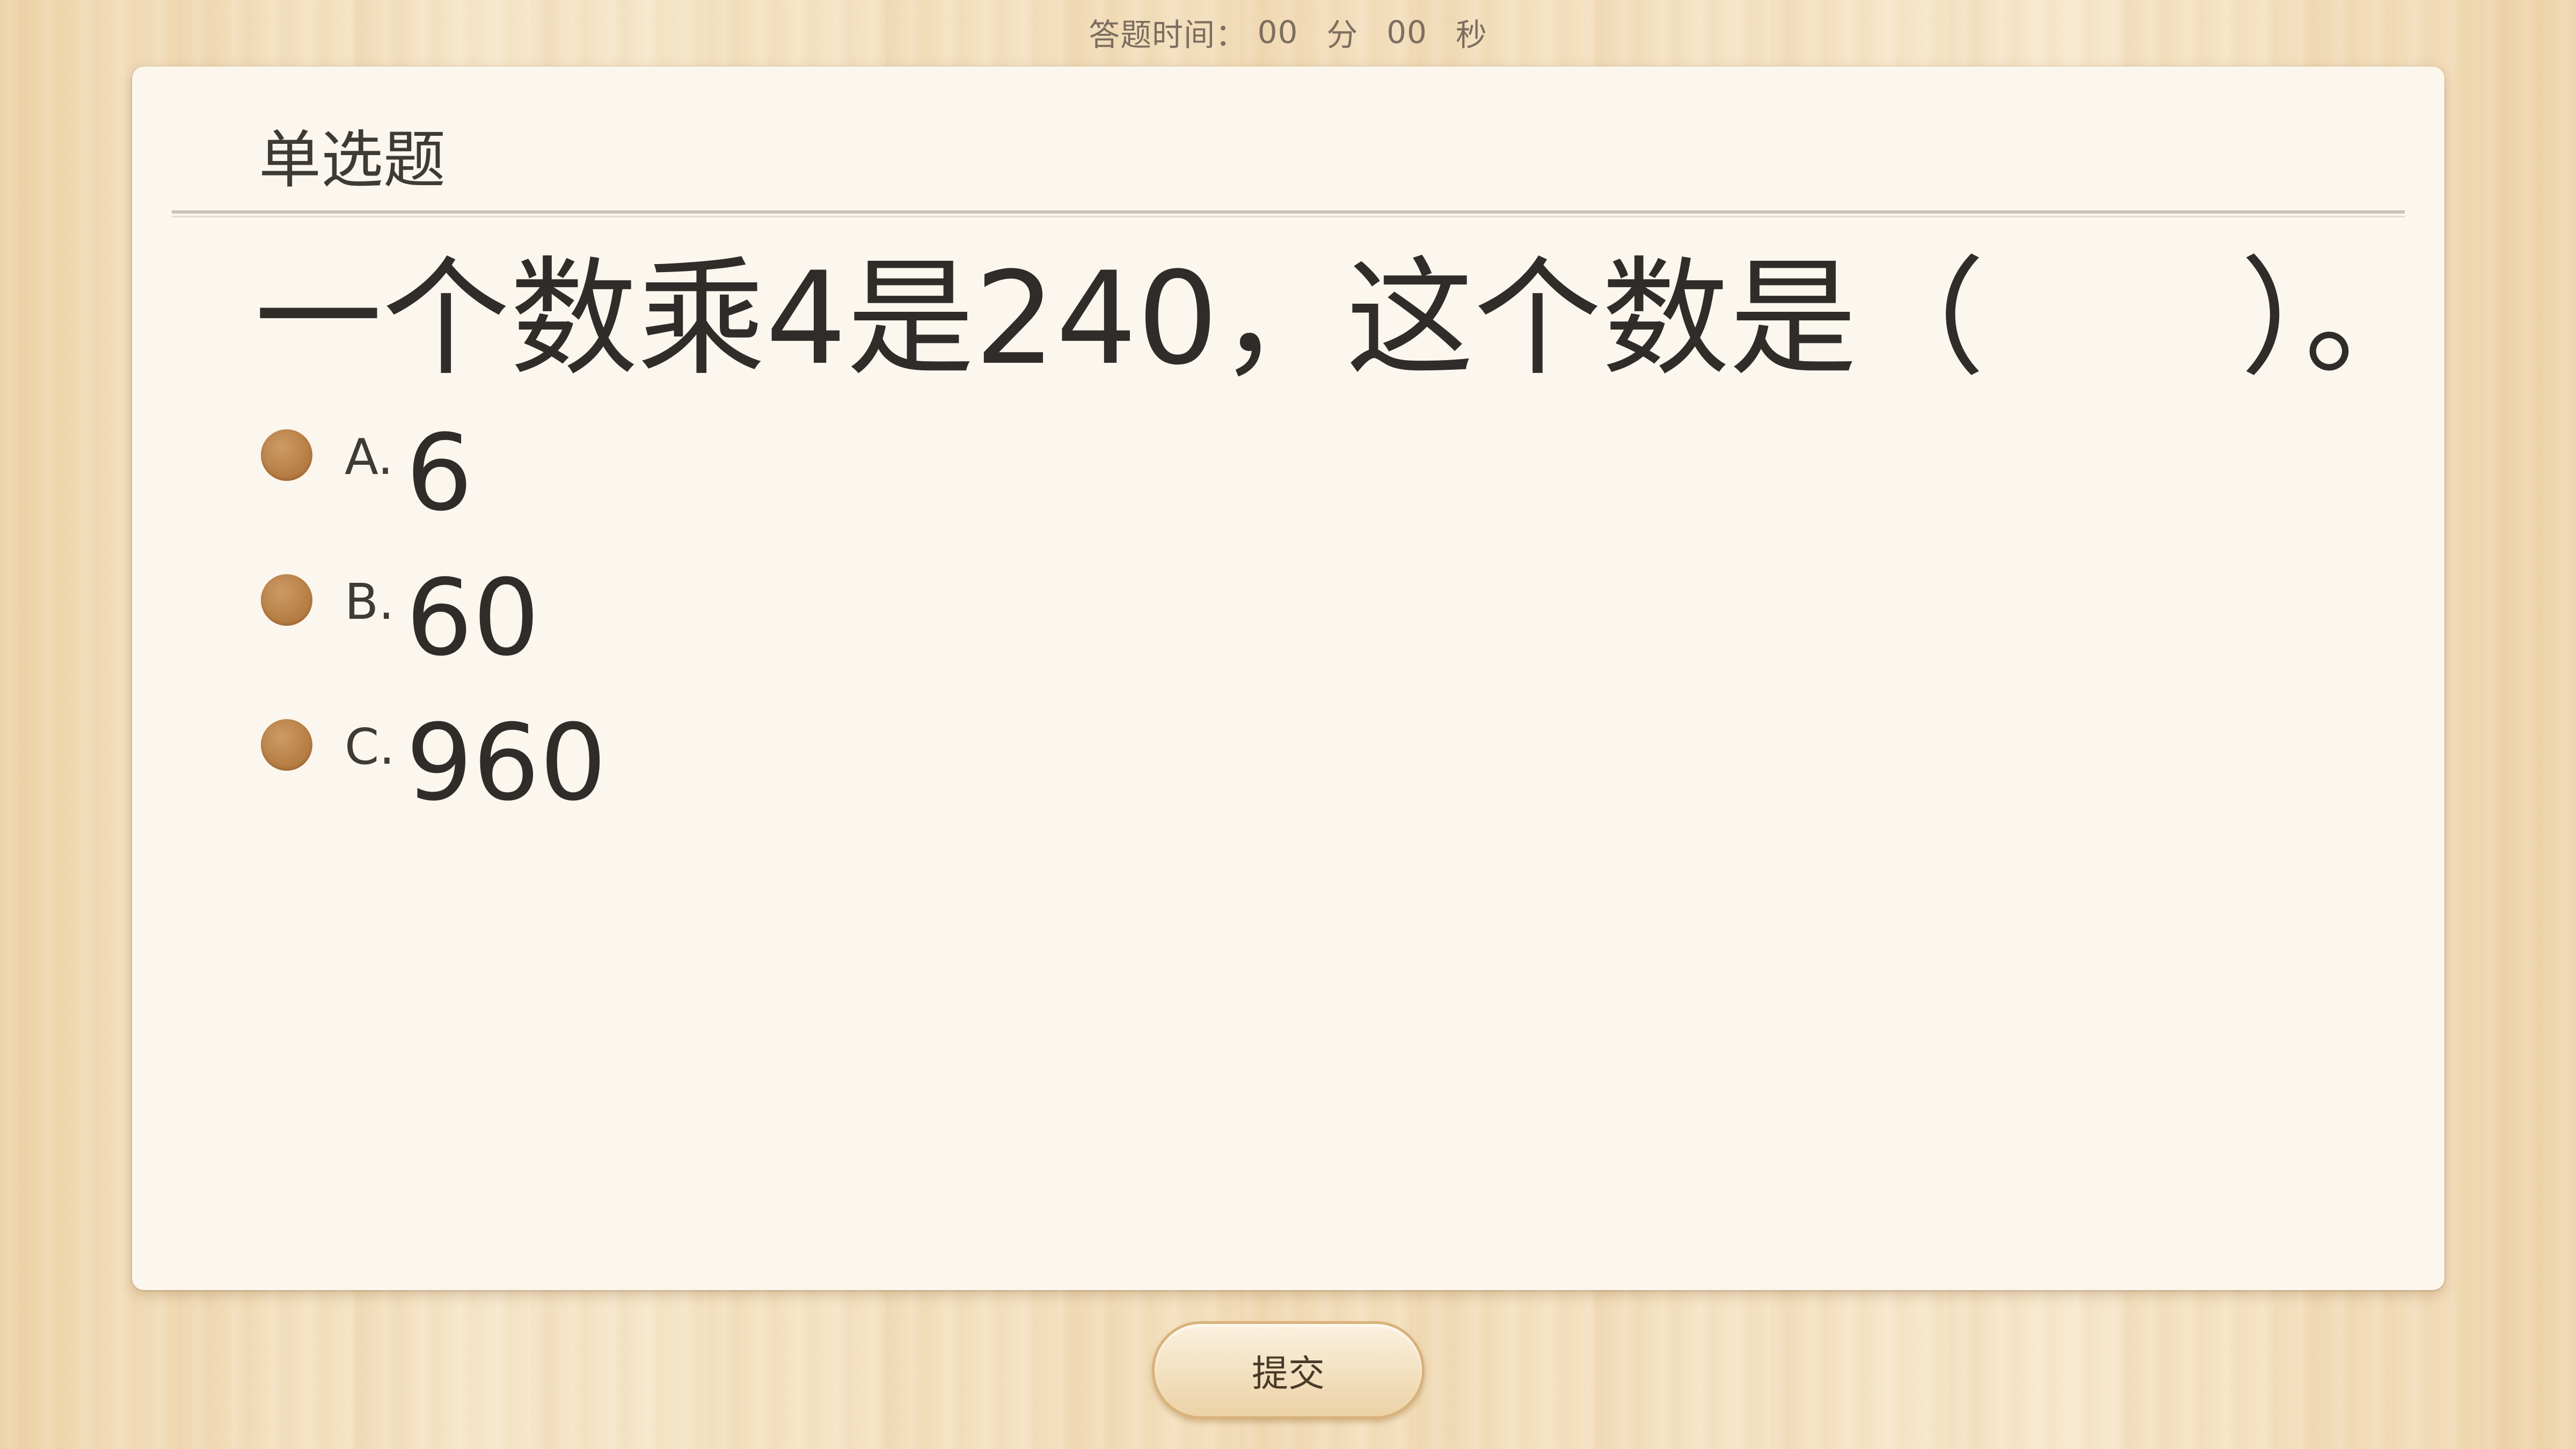 This screenshot has width=2576, height=1449. I want to click on question-type-title: 单选题, so click(352, 160).